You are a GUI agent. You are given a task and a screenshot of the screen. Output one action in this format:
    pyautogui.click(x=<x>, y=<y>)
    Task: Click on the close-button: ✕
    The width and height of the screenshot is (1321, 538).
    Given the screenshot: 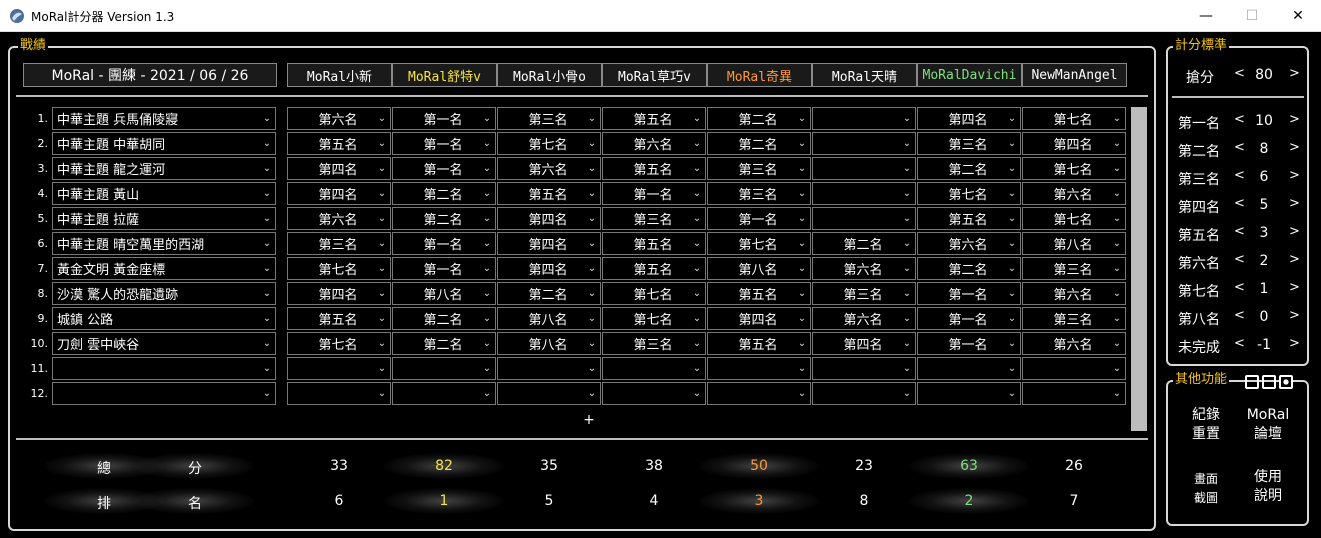 What is the action you would take?
    pyautogui.click(x=1298, y=16)
    